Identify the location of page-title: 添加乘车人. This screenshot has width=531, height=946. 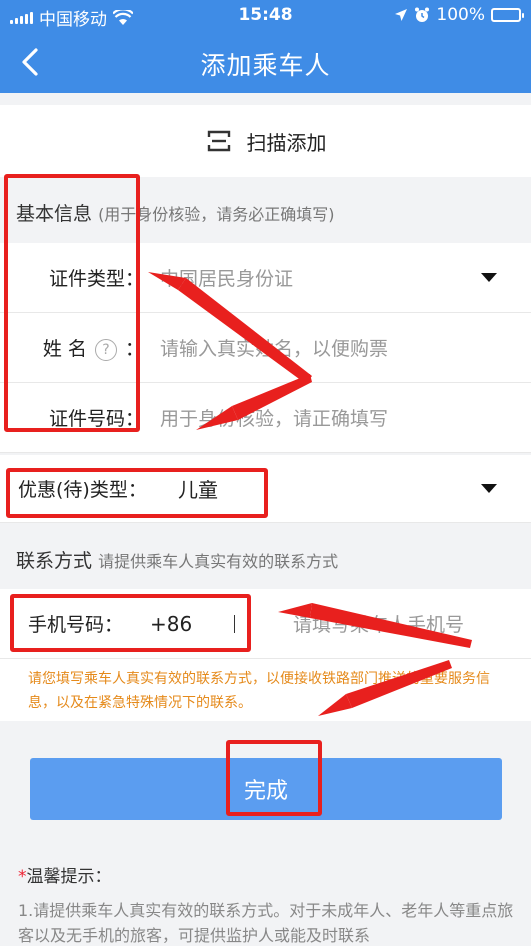
(265, 65).